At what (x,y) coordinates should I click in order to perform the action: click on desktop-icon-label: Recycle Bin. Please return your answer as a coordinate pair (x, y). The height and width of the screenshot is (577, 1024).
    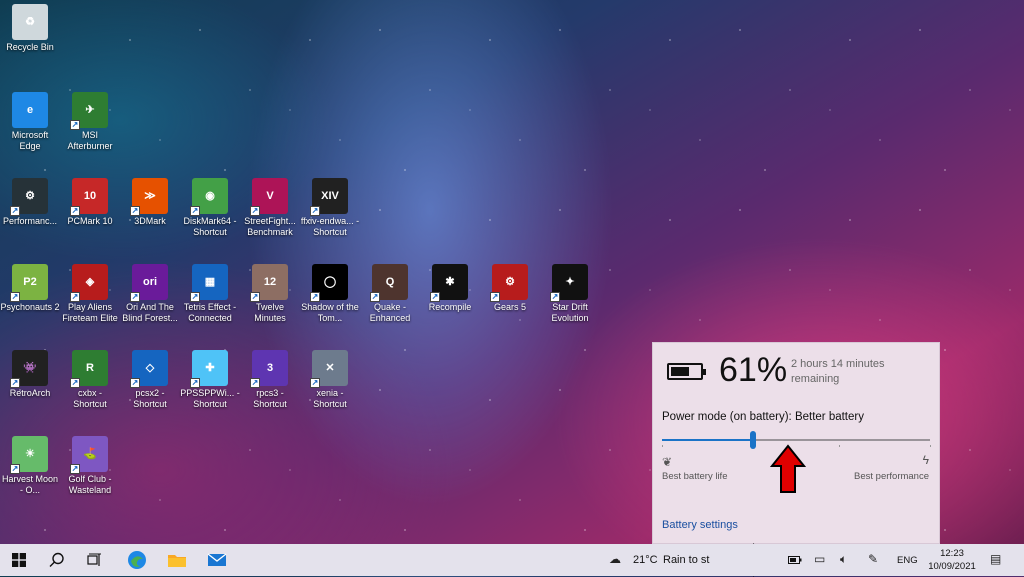
    Looking at the image, I should click on (30, 47).